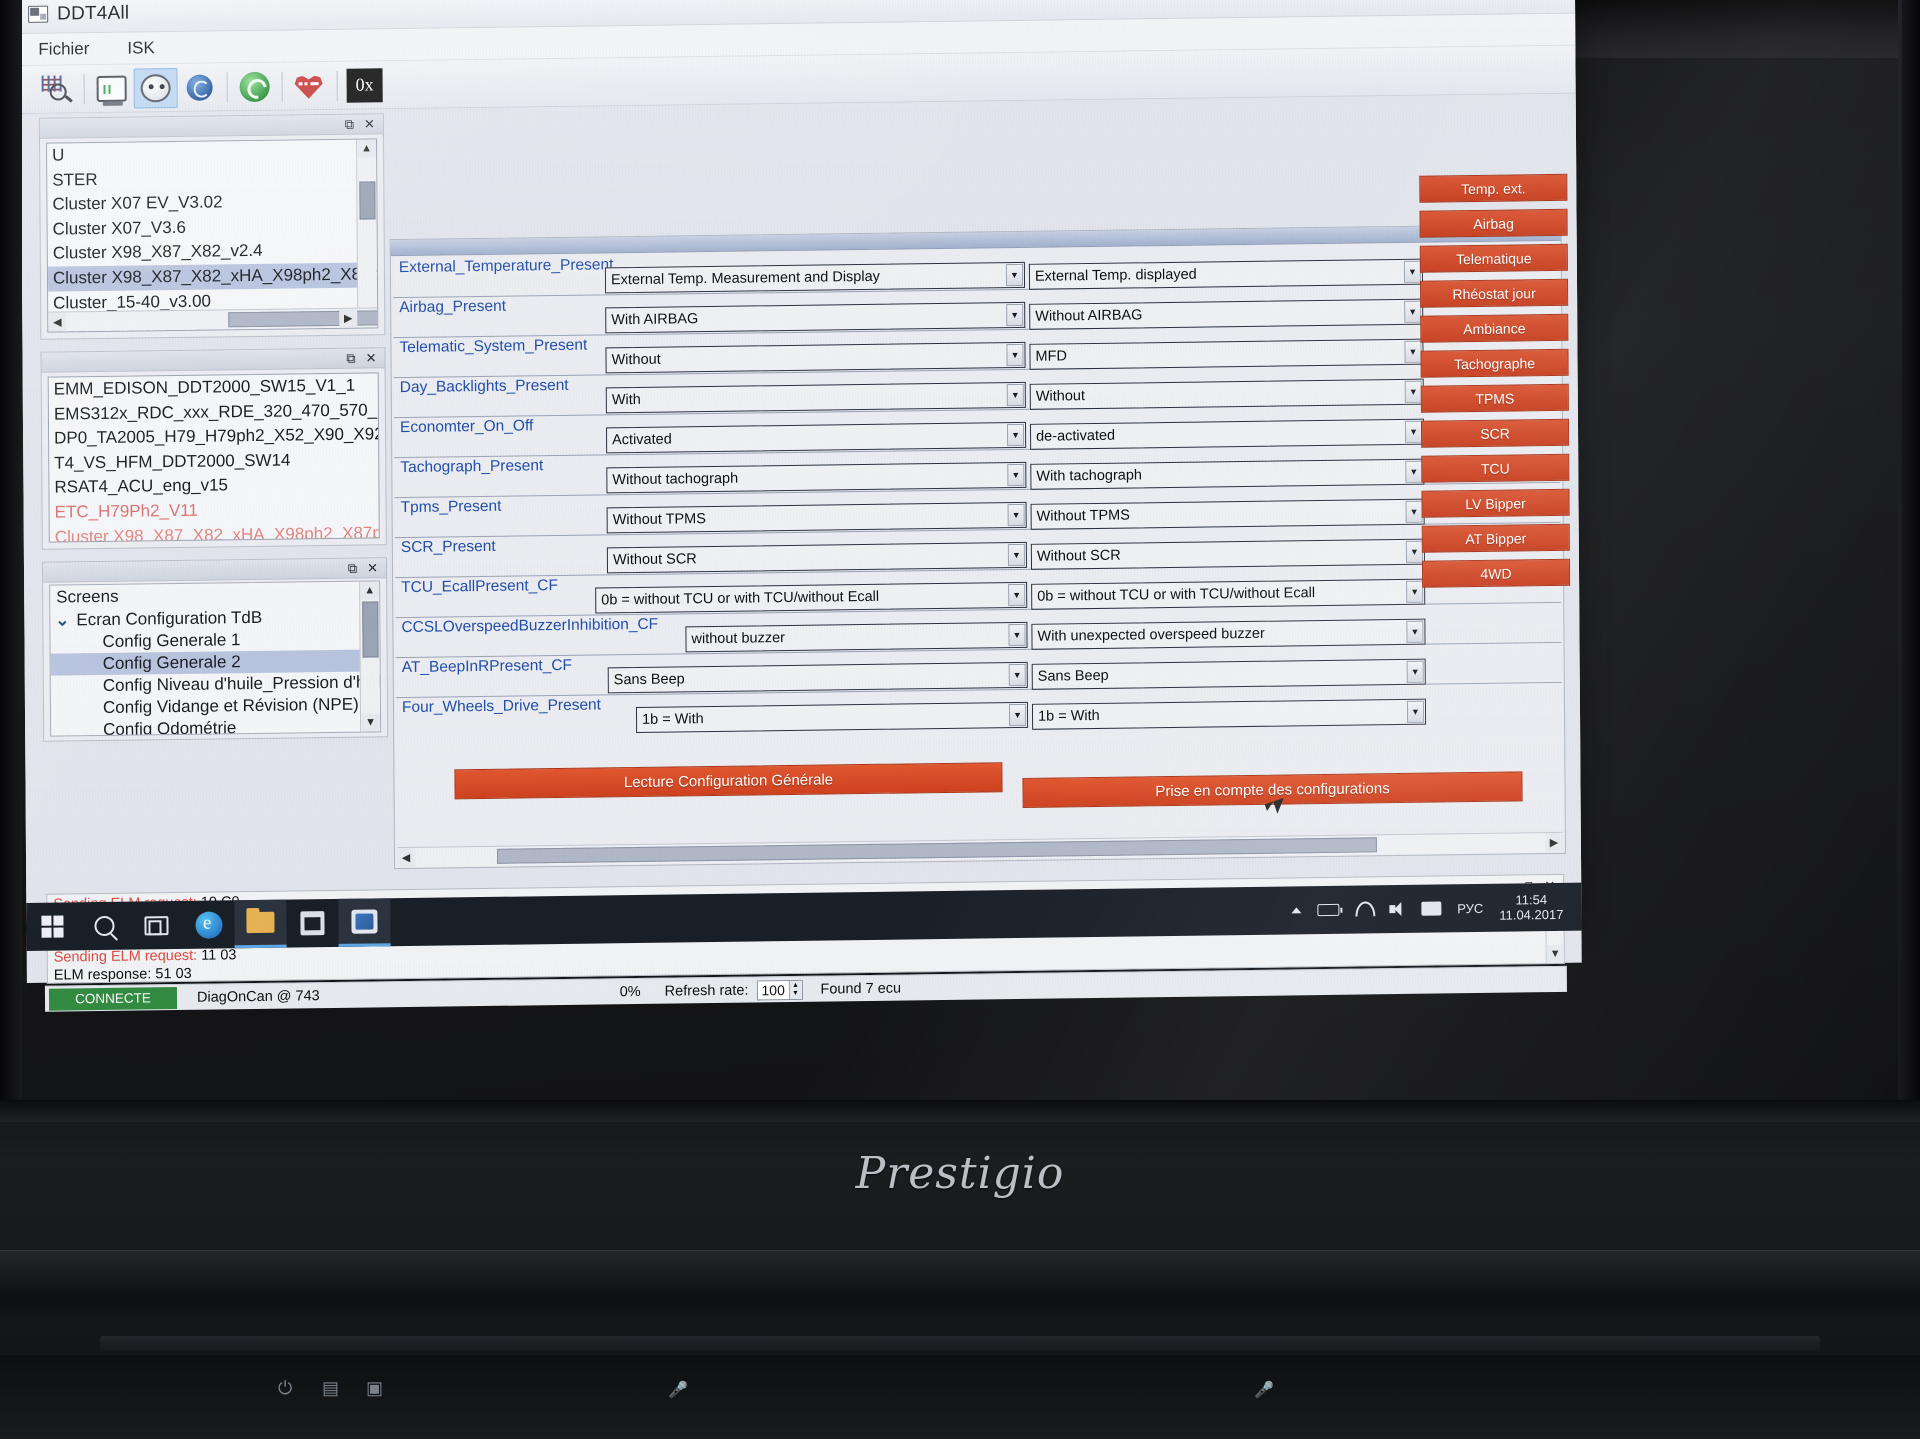 This screenshot has width=1920, height=1439. What do you see at coordinates (199, 87) in the screenshot?
I see `refresh-blue-icon` at bounding box center [199, 87].